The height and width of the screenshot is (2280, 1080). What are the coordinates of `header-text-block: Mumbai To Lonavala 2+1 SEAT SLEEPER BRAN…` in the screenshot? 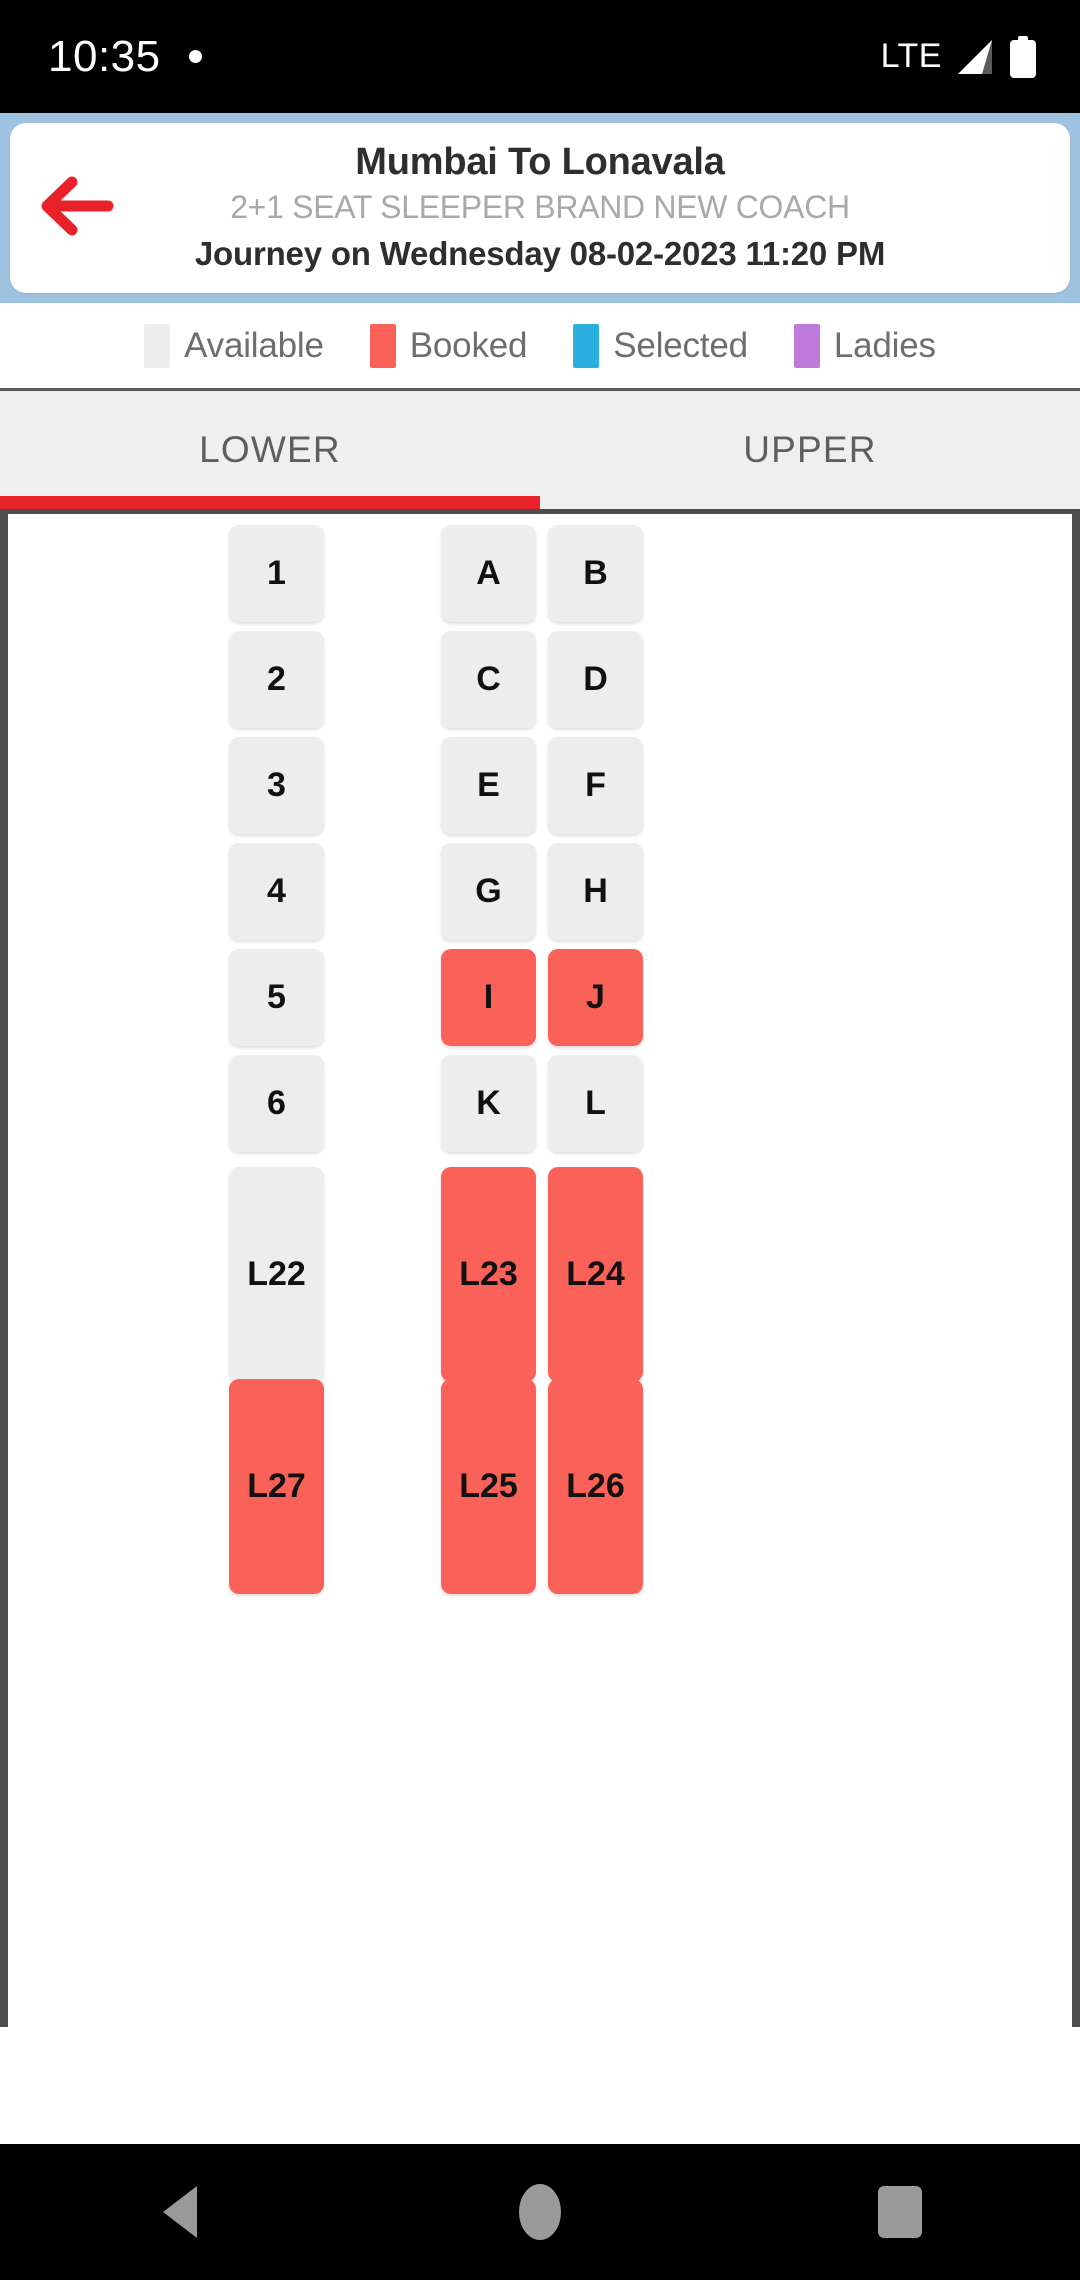 It's located at (540, 207).